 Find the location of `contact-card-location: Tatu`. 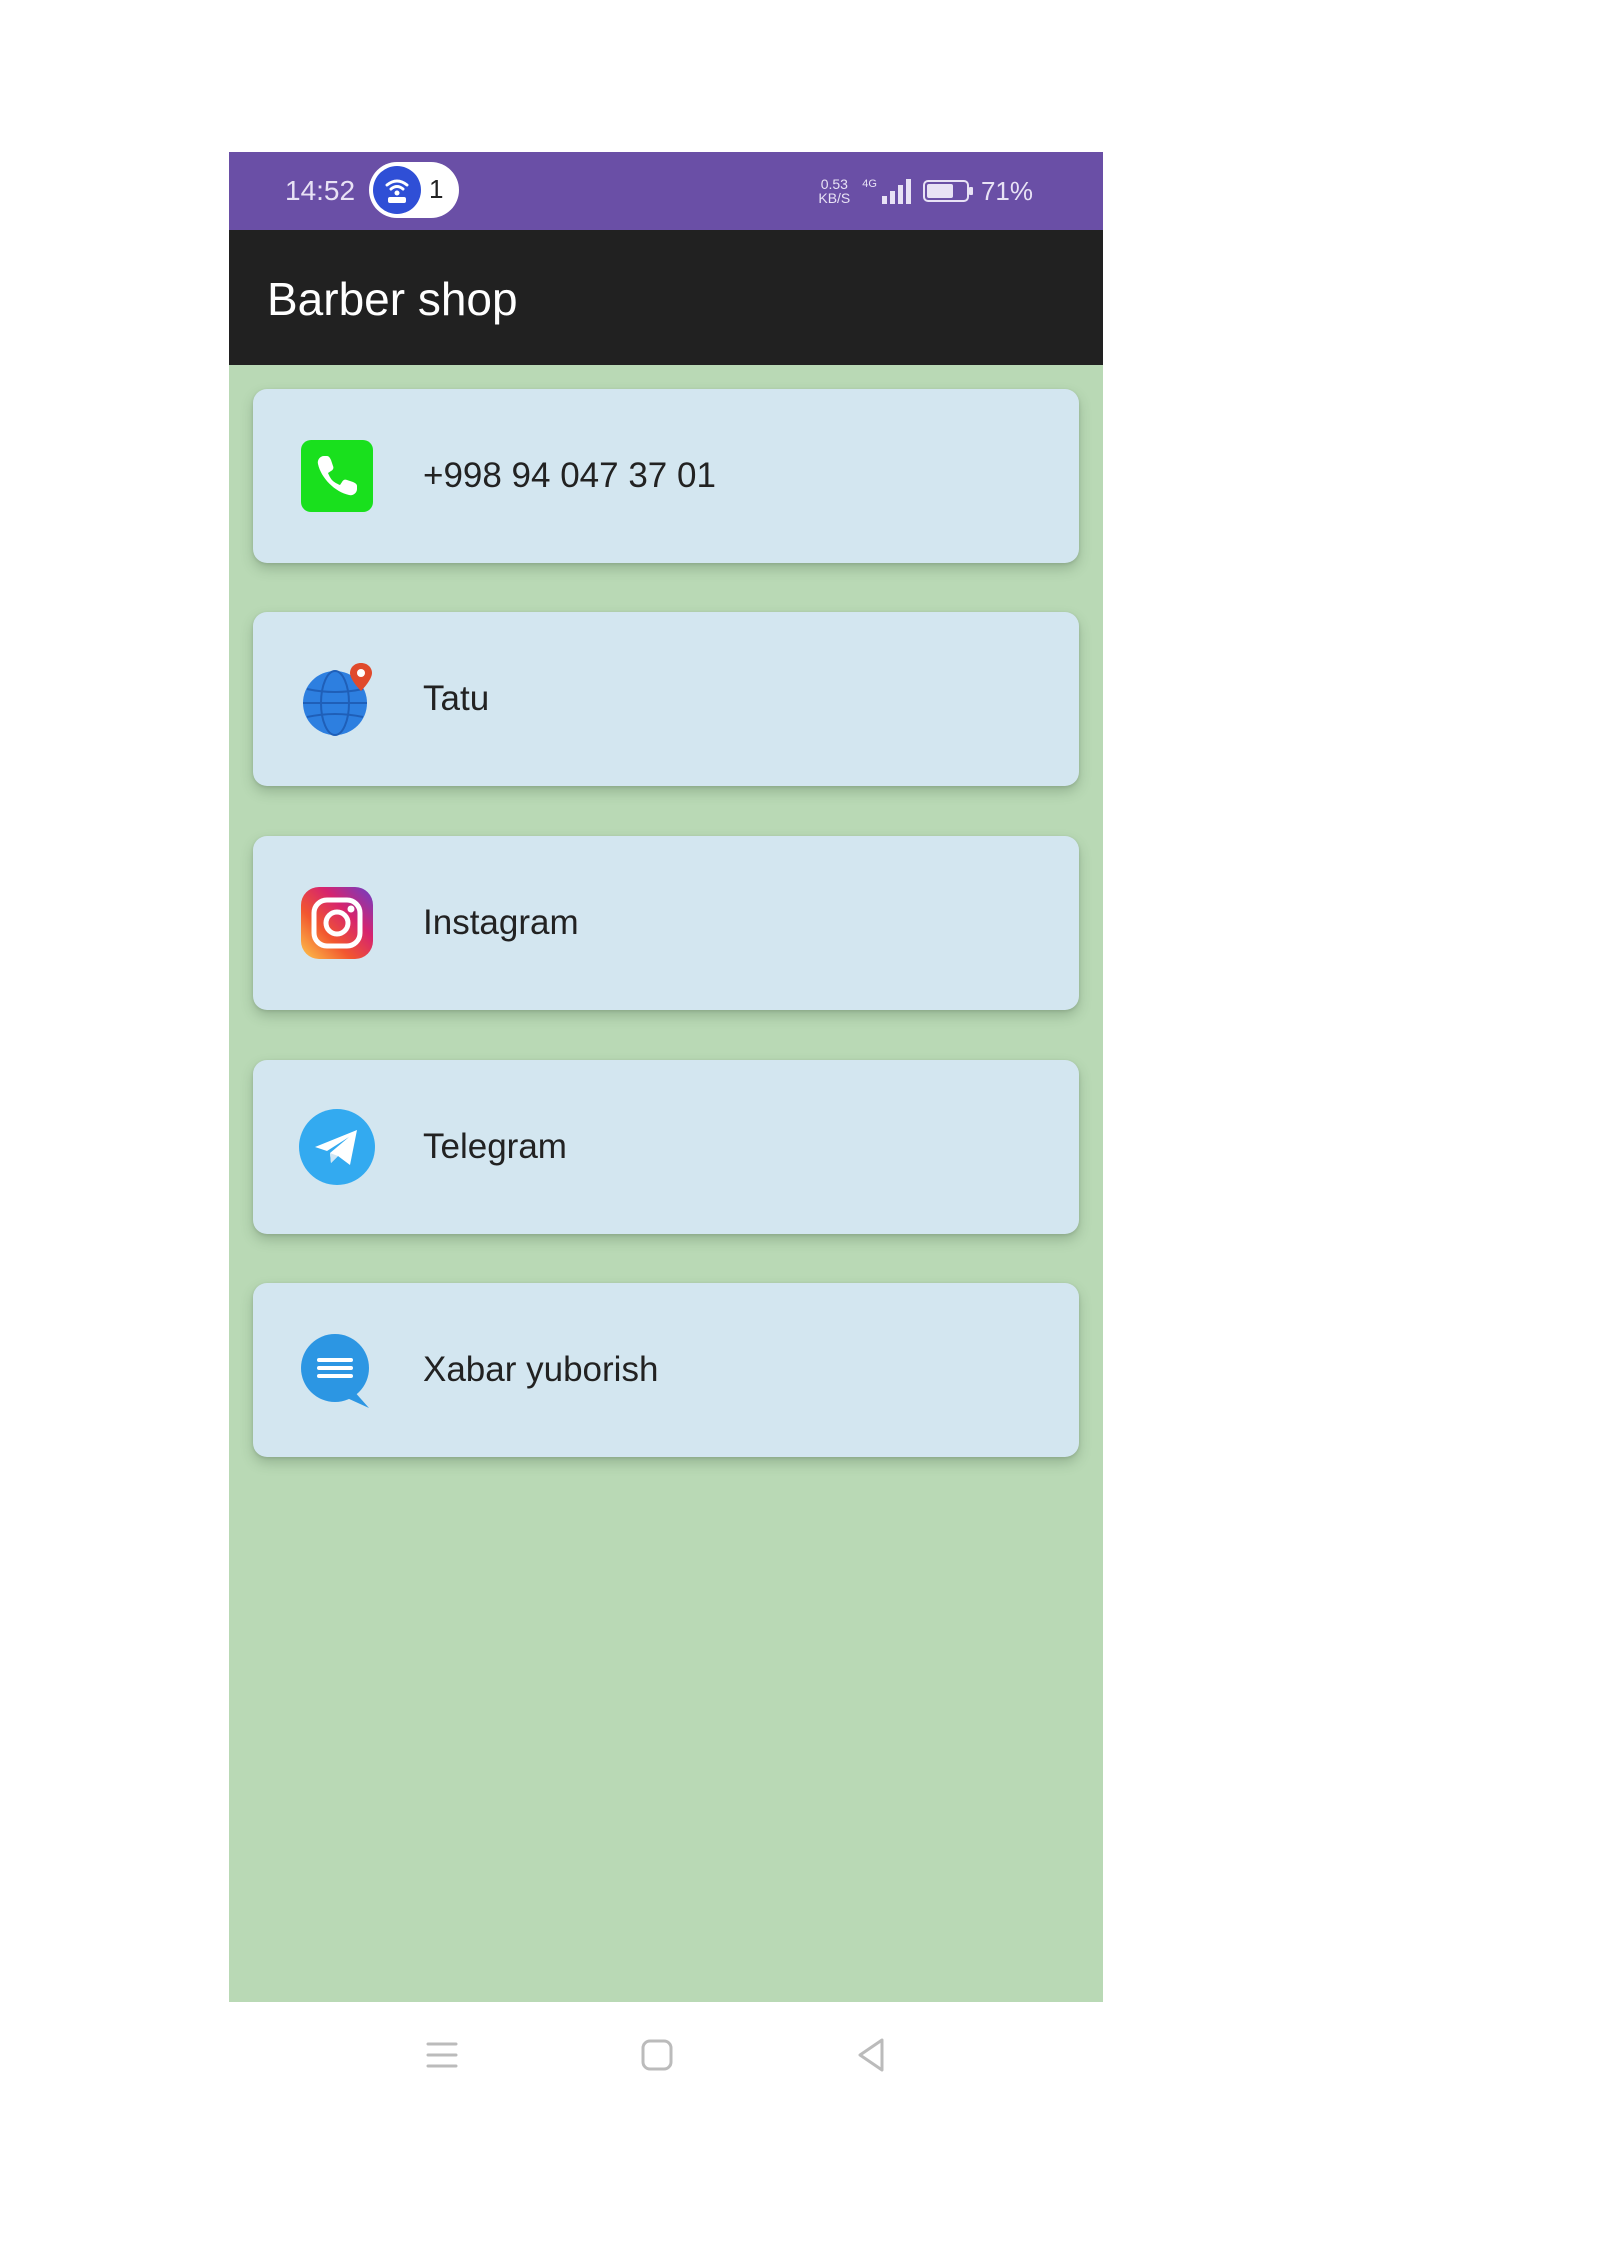

contact-card-location: Tatu is located at coordinates (666, 699).